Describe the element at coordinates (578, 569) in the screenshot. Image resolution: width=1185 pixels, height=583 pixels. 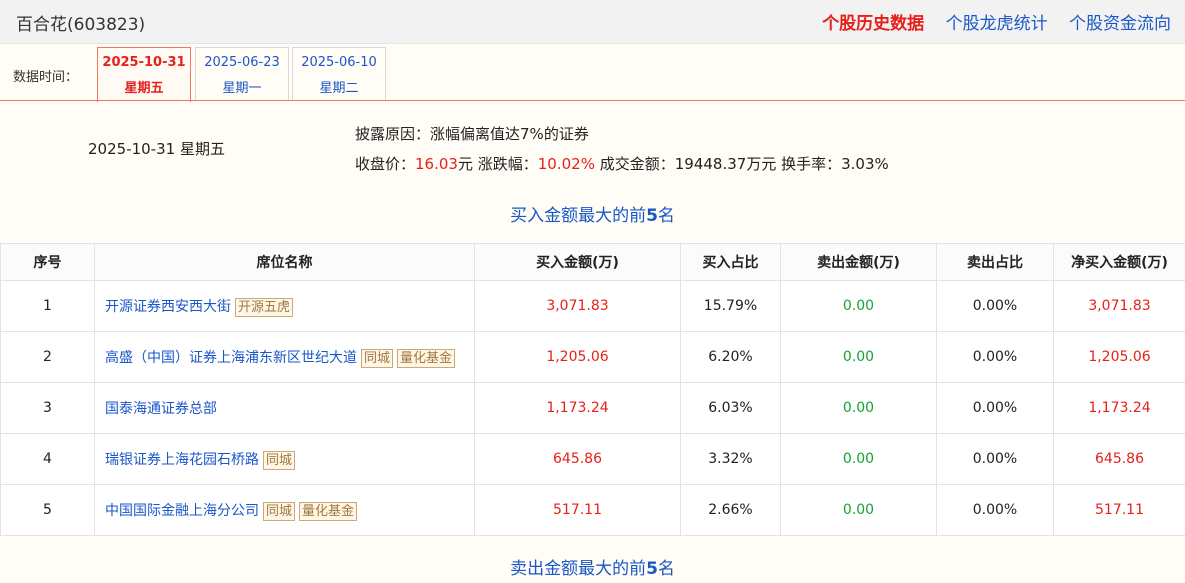
I see `sell-title-prefix: 卖出金额最大的前` at that location.